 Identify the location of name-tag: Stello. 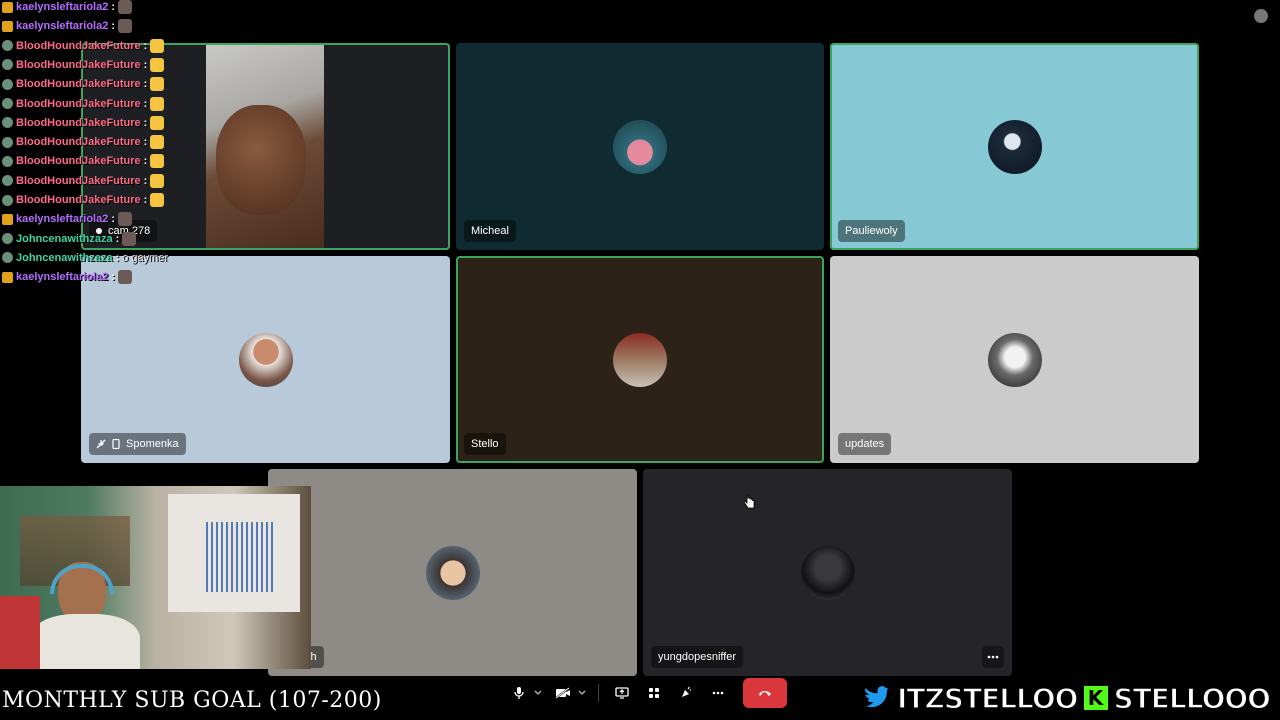
(485, 444).